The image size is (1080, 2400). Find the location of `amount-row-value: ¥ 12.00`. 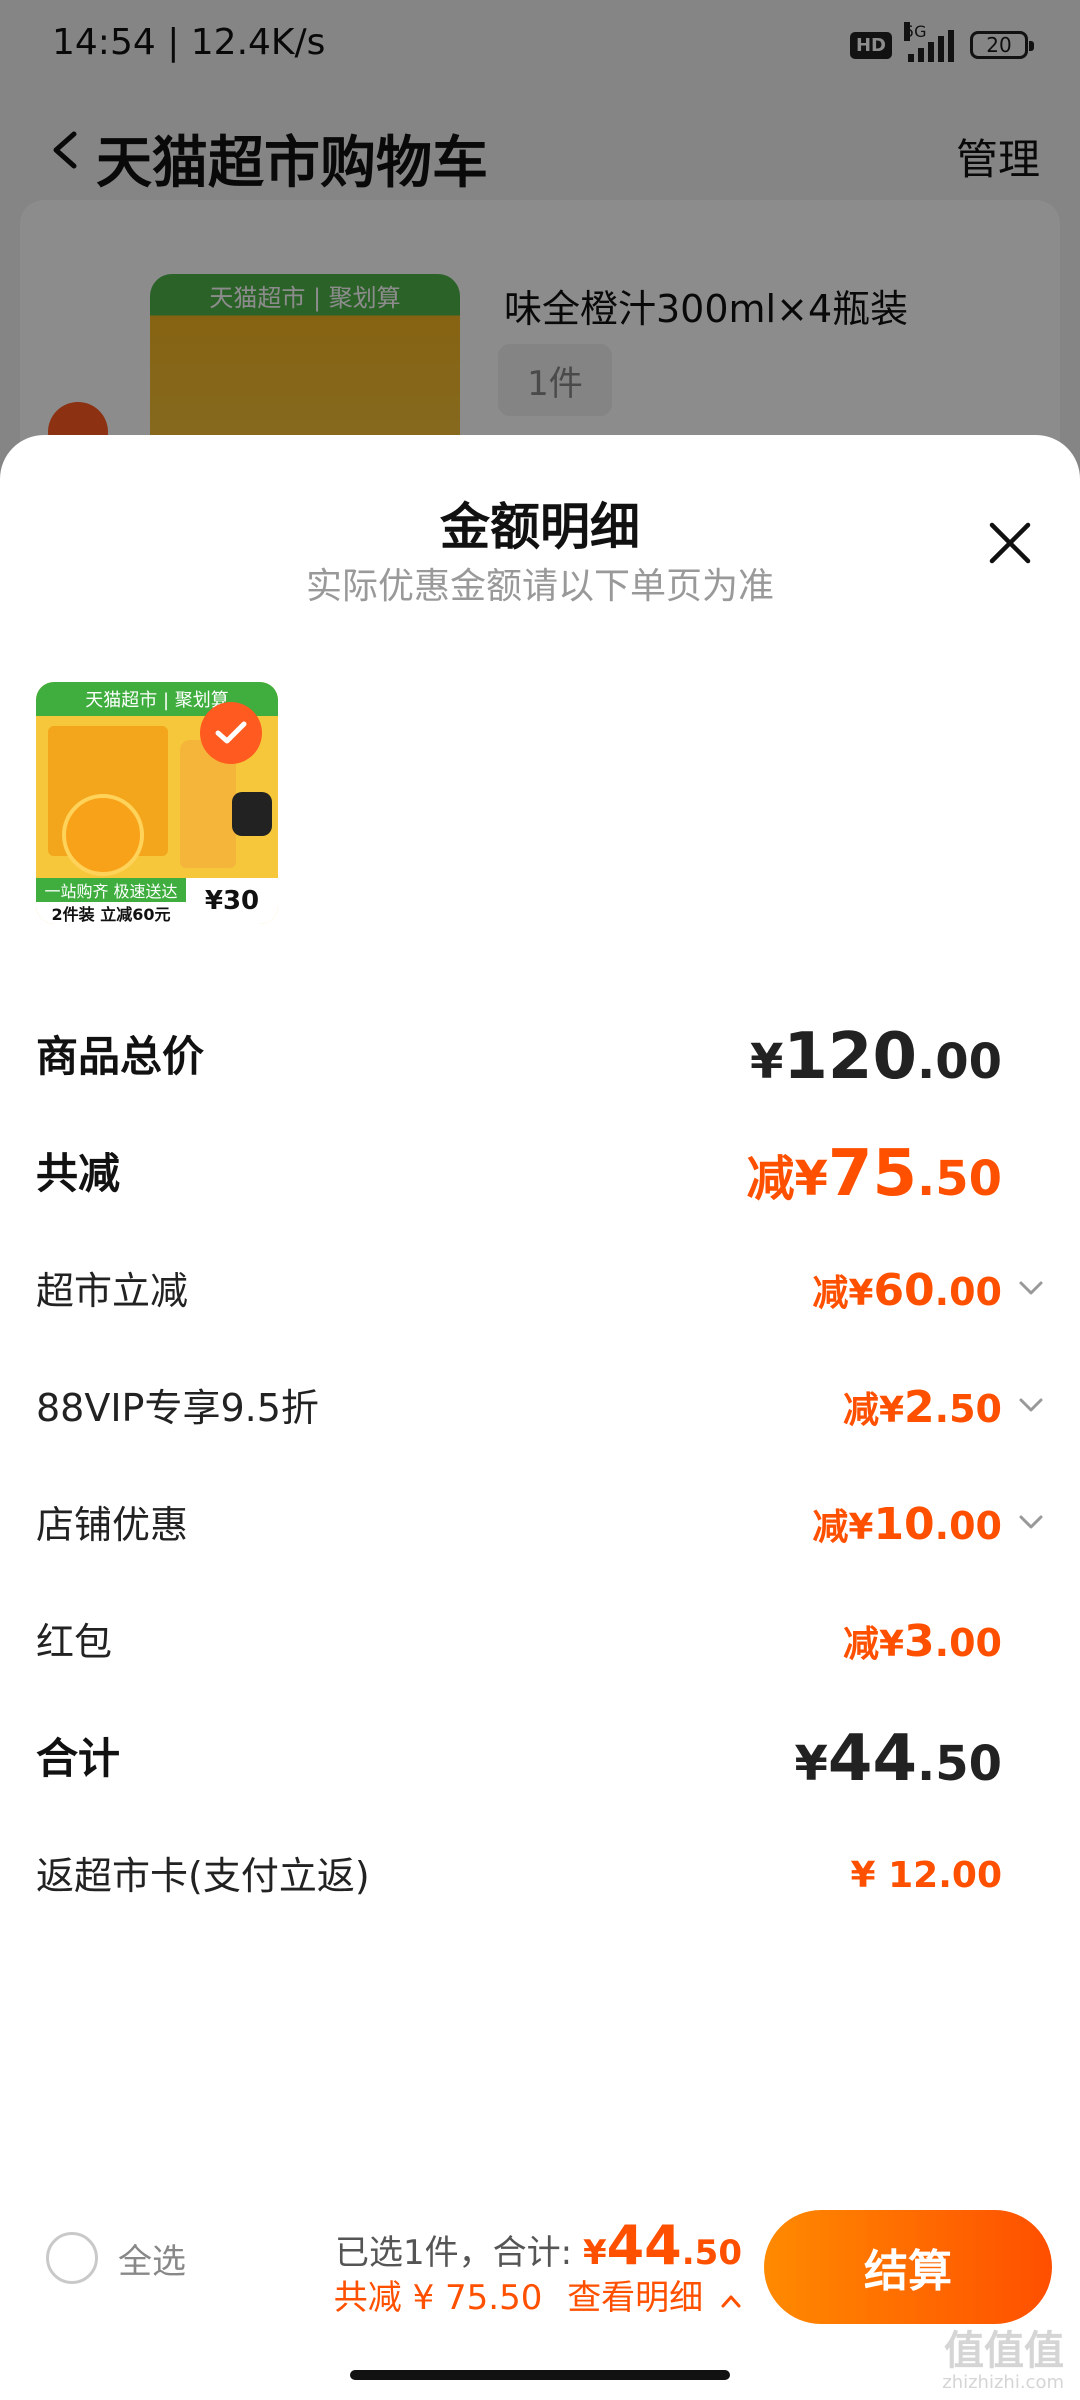

amount-row-value: ¥ 12.00 is located at coordinates (926, 1879).